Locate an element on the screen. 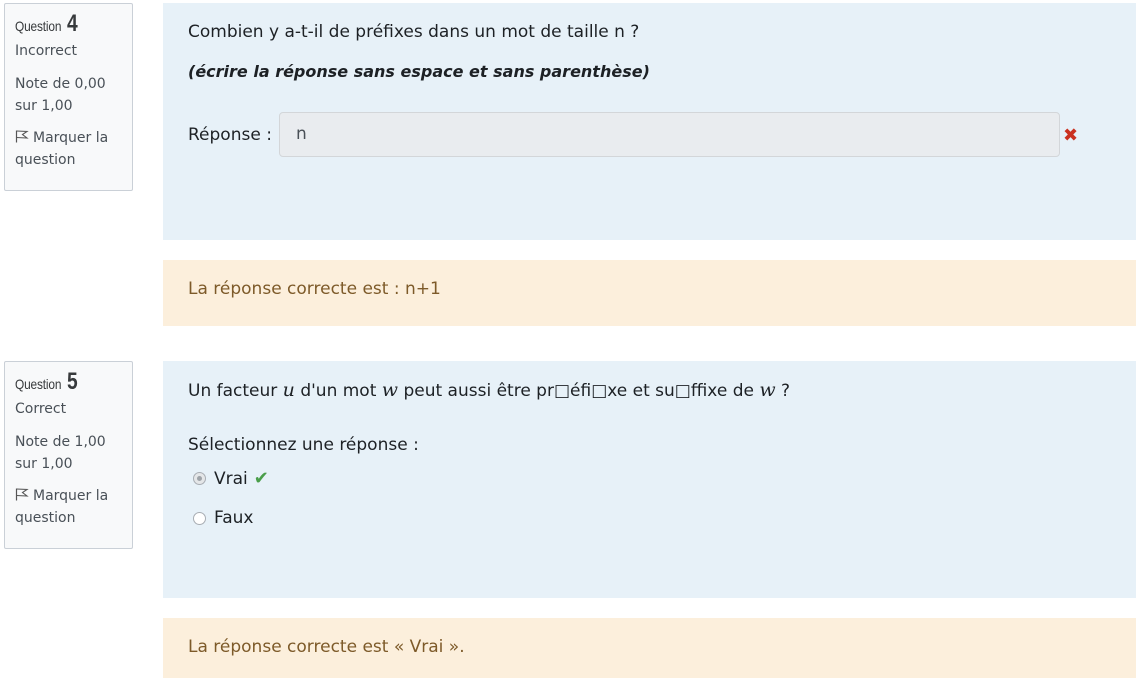  question-number: Question 4 is located at coordinates (69, 24).